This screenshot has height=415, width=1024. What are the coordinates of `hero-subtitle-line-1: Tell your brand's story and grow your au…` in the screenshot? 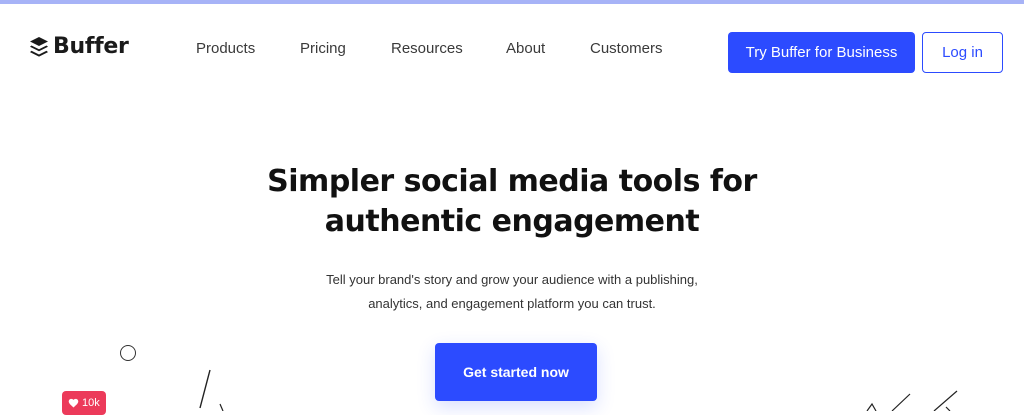 It's located at (512, 279).